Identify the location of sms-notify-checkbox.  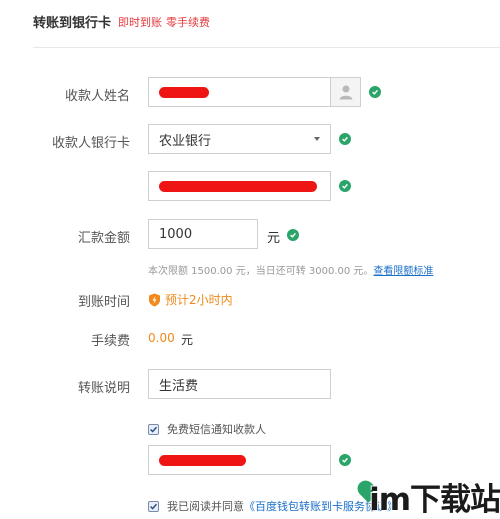
(153, 429).